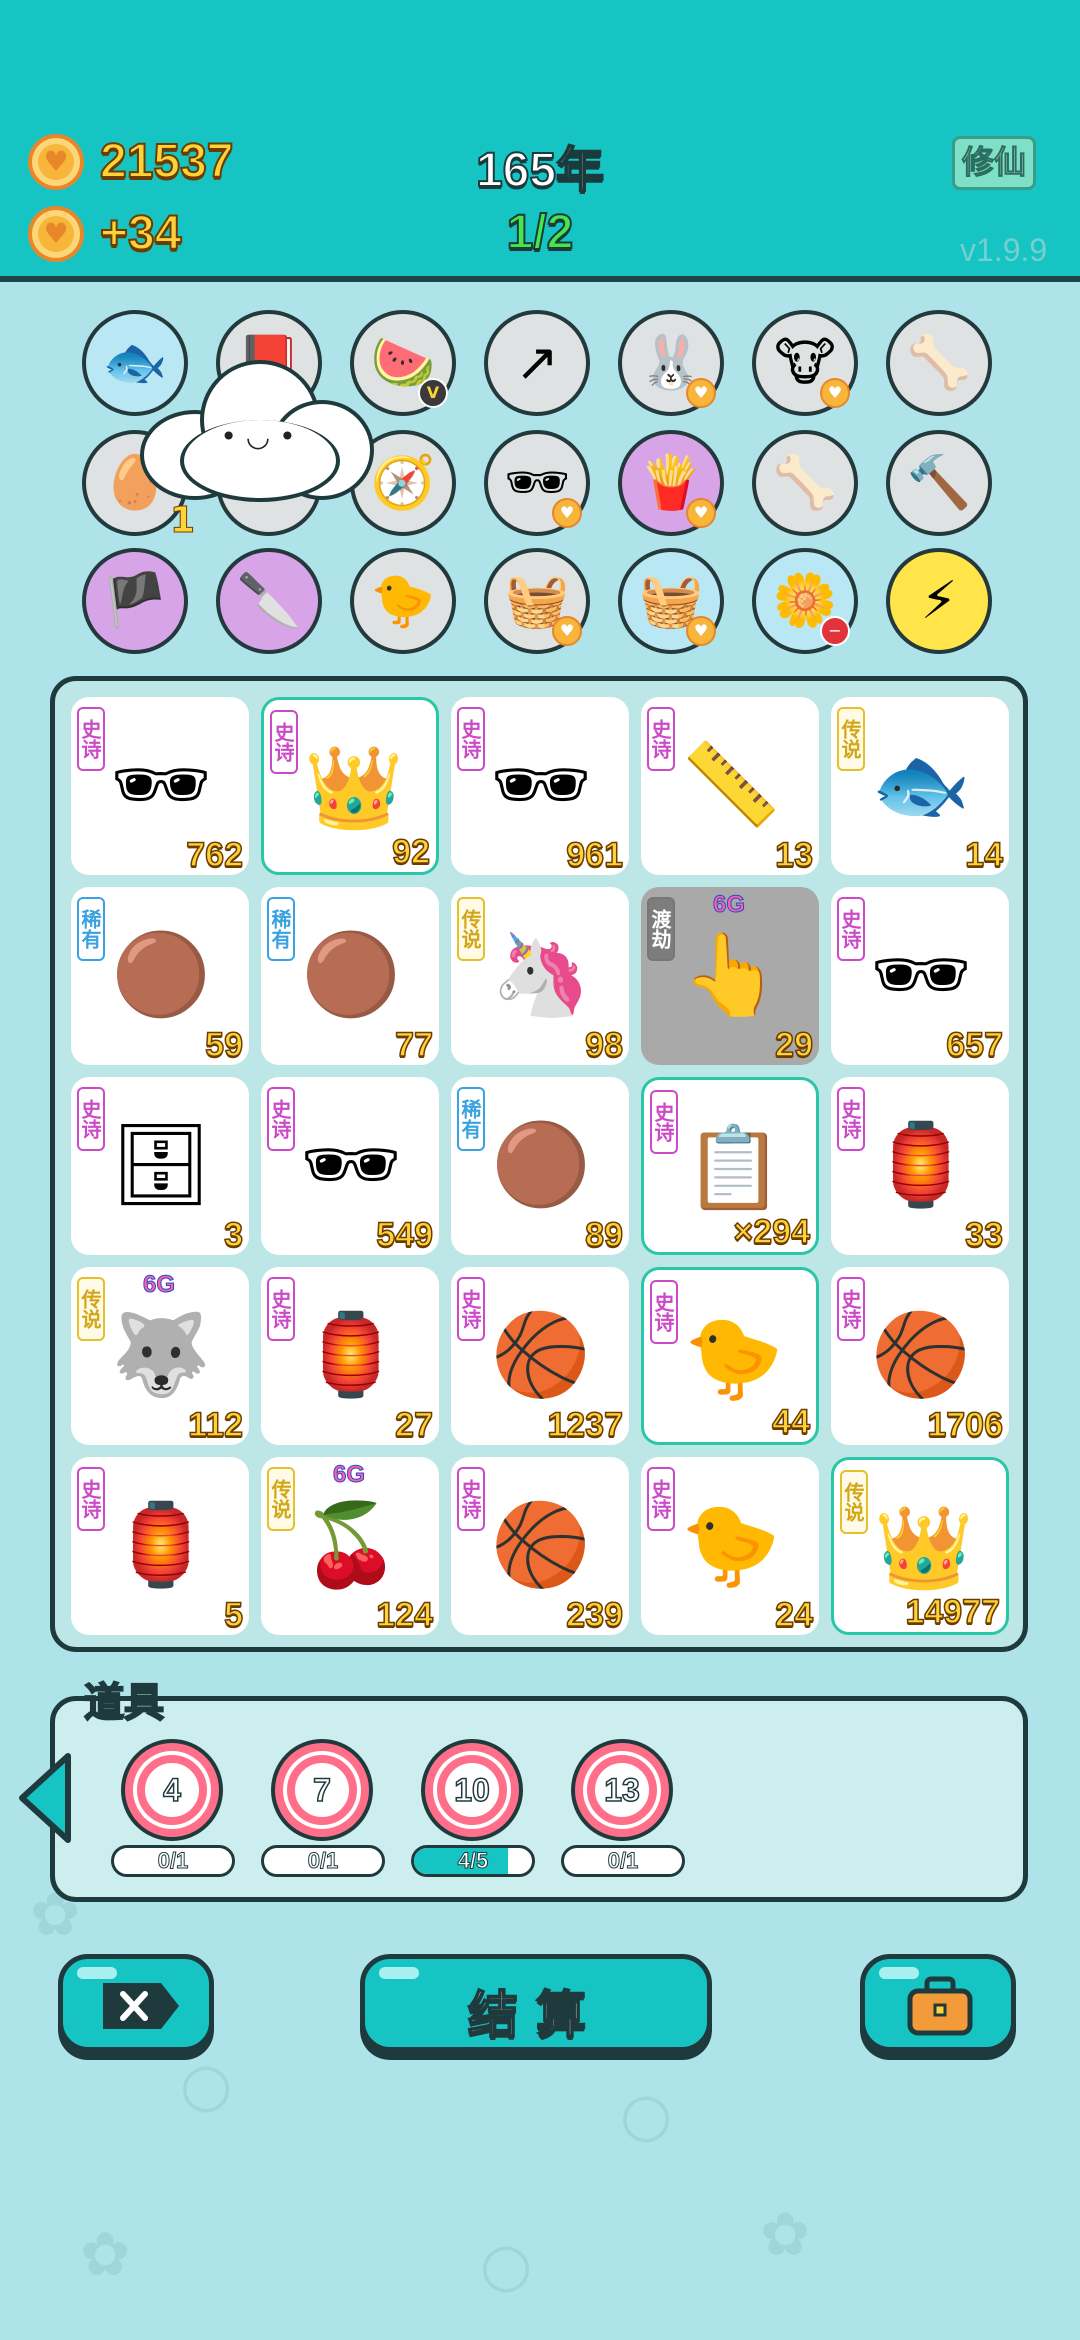  I want to click on prop-target-4: 4, so click(172, 1790).